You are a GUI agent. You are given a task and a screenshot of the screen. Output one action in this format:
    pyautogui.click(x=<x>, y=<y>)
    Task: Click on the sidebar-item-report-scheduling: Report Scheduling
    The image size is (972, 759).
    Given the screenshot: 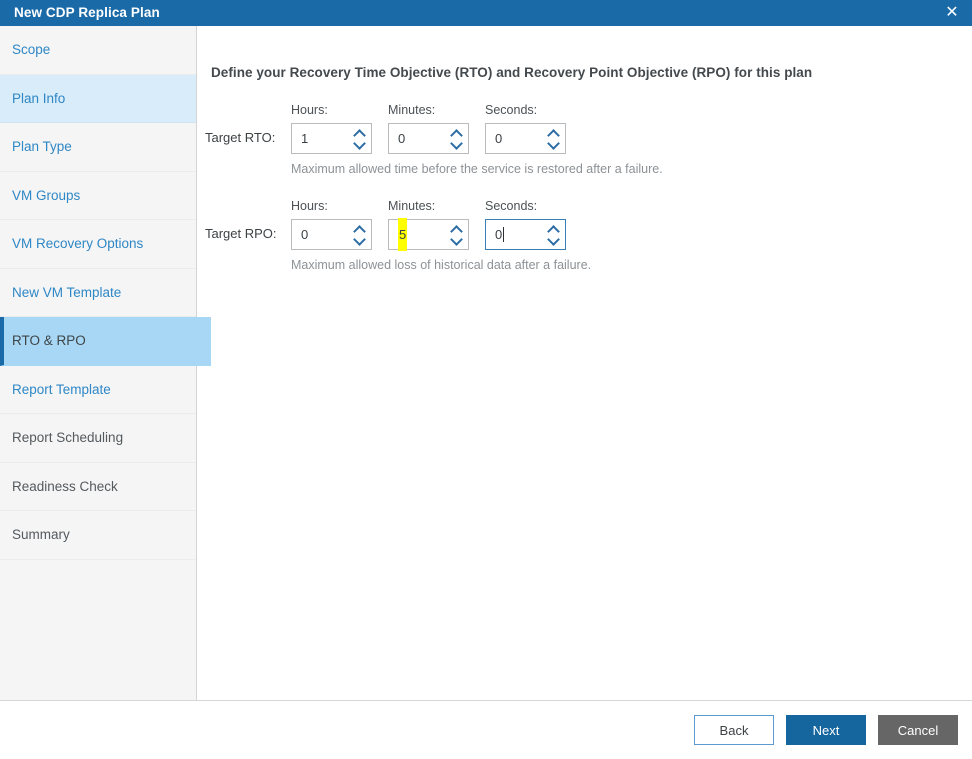 What is the action you would take?
    pyautogui.click(x=98, y=438)
    